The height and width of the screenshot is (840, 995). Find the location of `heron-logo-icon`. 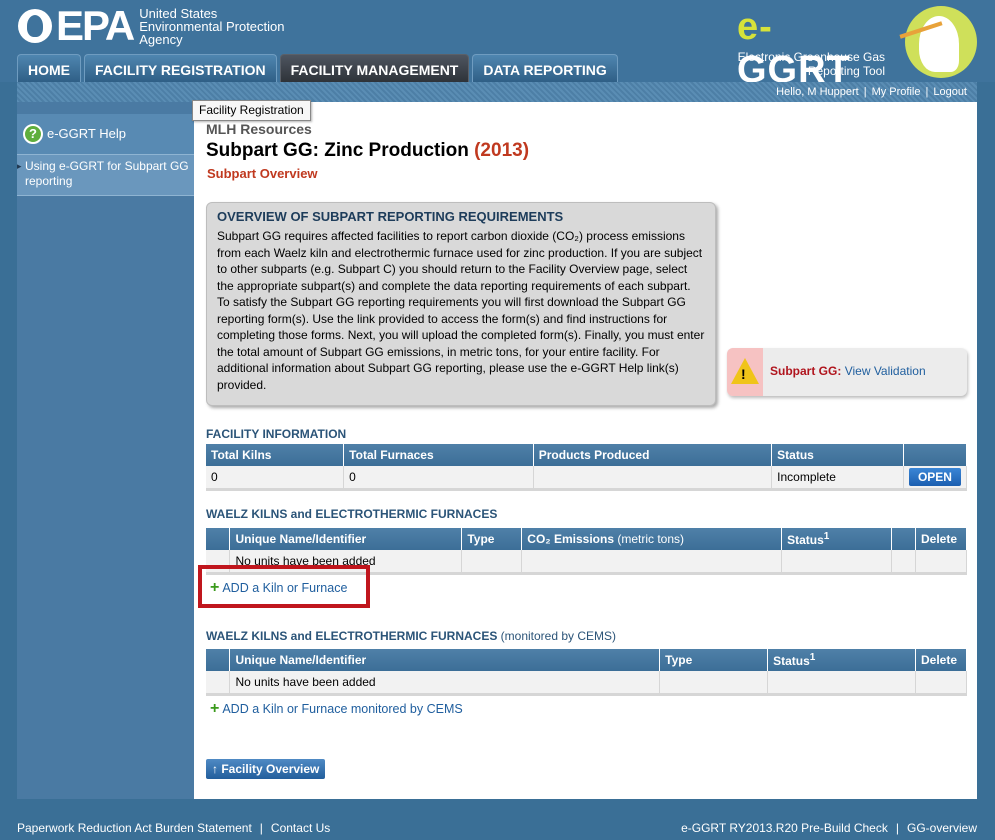

heron-logo-icon is located at coordinates (938, 42).